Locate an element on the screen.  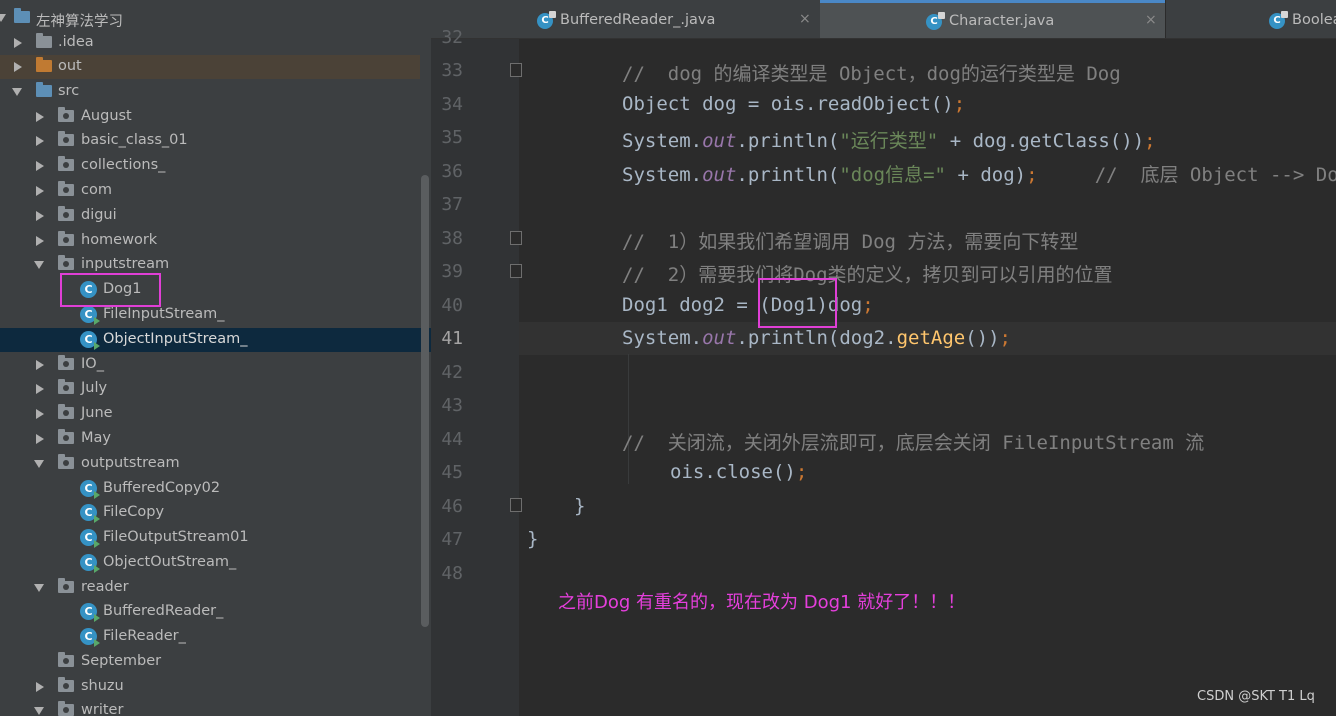
line-number: 40 is located at coordinates (452, 305).